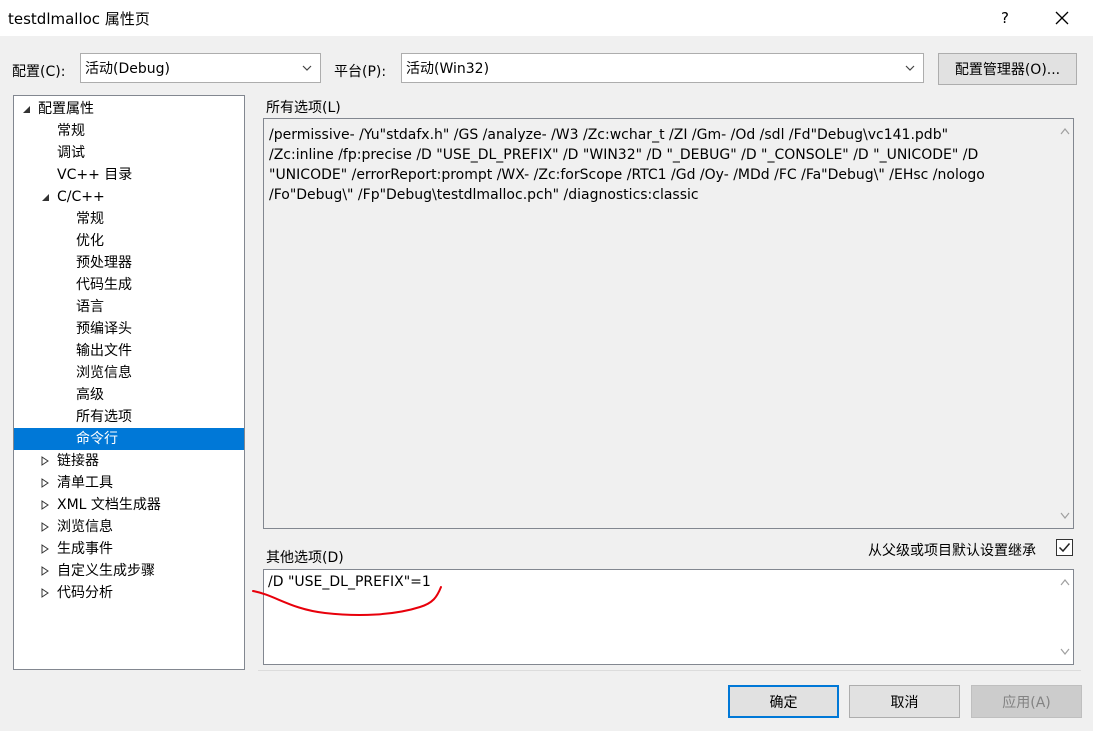  Describe the element at coordinates (129, 571) in the screenshot. I see `tree-item-custom-build-step: 自定义生成步骤` at that location.